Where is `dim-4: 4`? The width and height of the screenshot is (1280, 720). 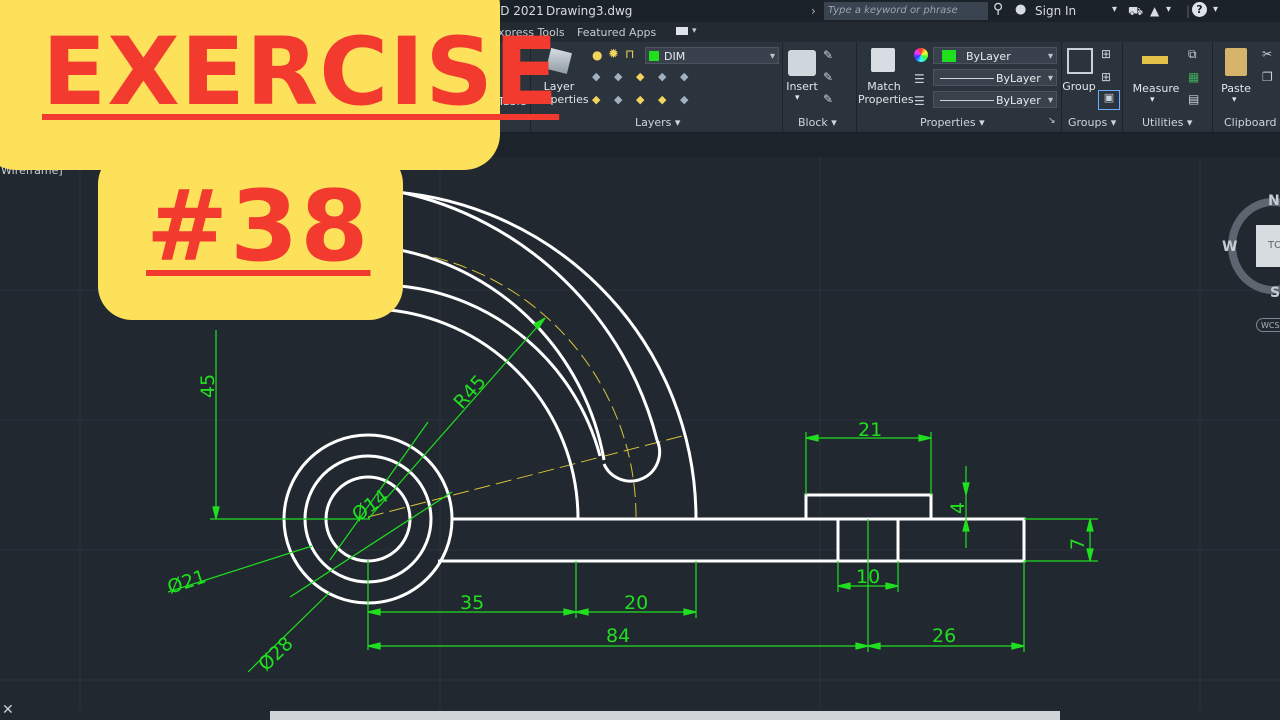 dim-4: 4 is located at coordinates (958, 508).